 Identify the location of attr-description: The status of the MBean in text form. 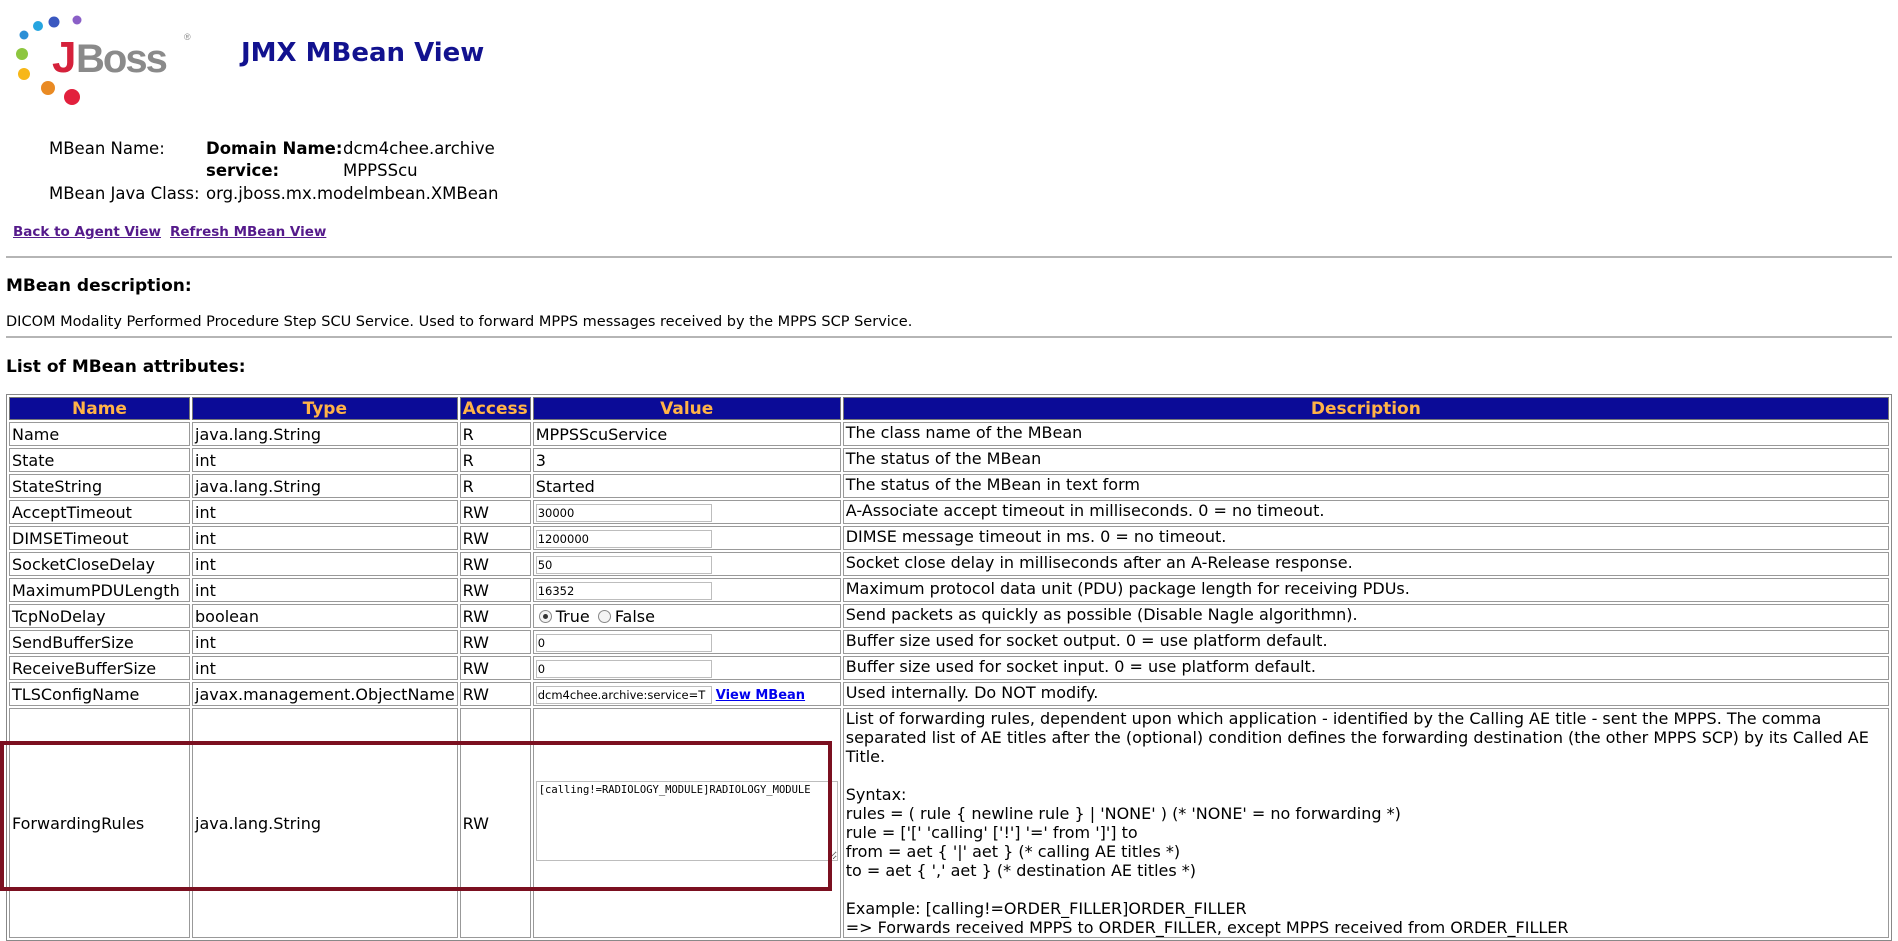
(1365, 486).